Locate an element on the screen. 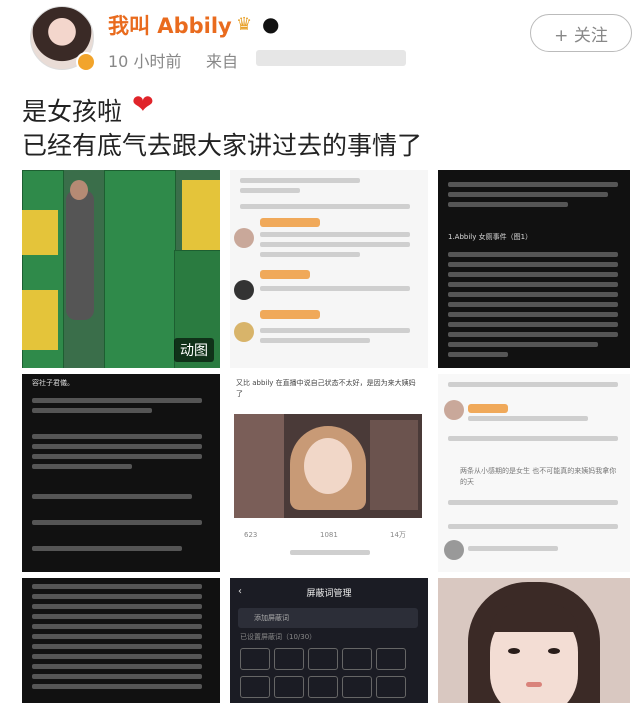 The height and width of the screenshot is (703, 640). cell8-input: 添加屏蔽词 is located at coordinates (271, 618).